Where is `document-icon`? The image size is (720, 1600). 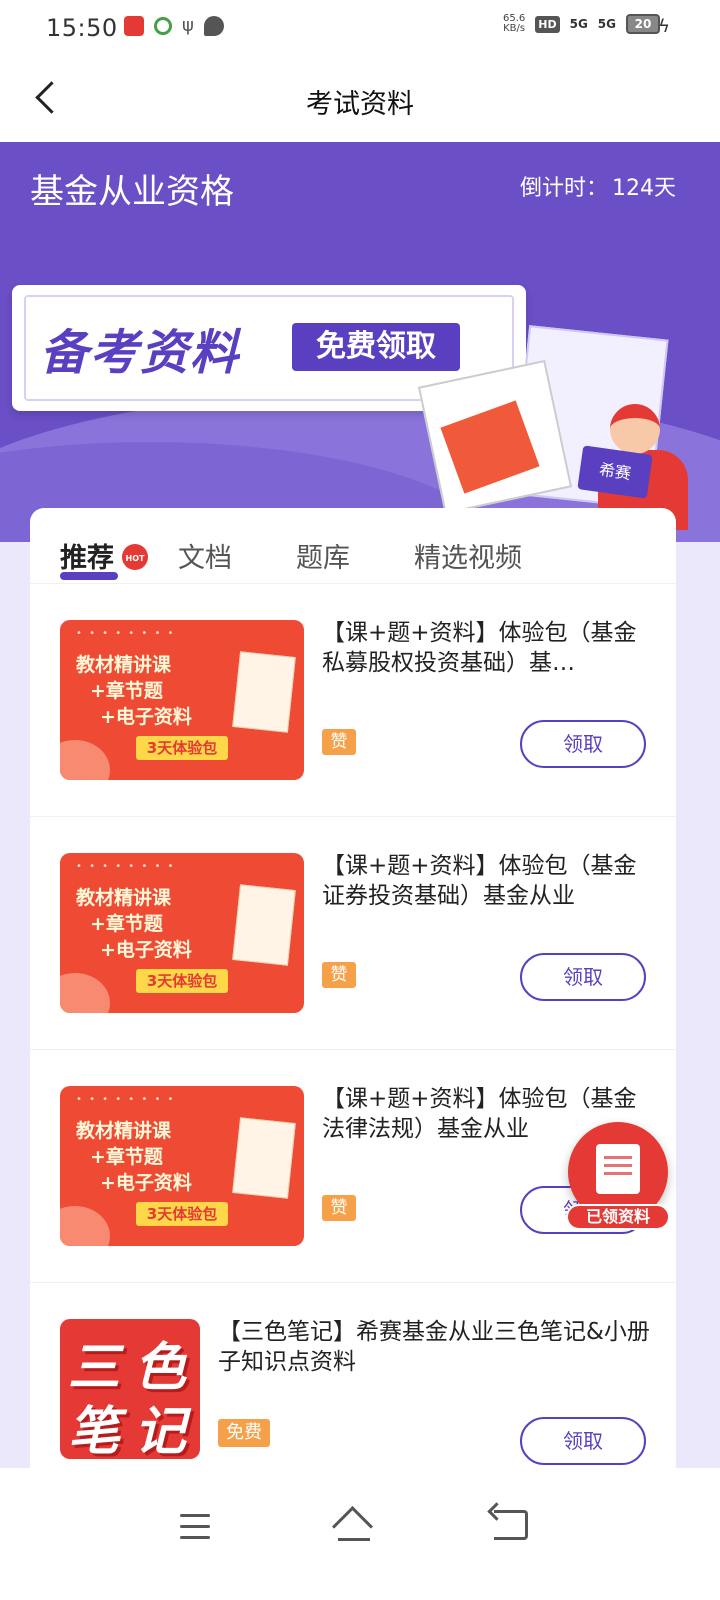
document-icon is located at coordinates (618, 1169).